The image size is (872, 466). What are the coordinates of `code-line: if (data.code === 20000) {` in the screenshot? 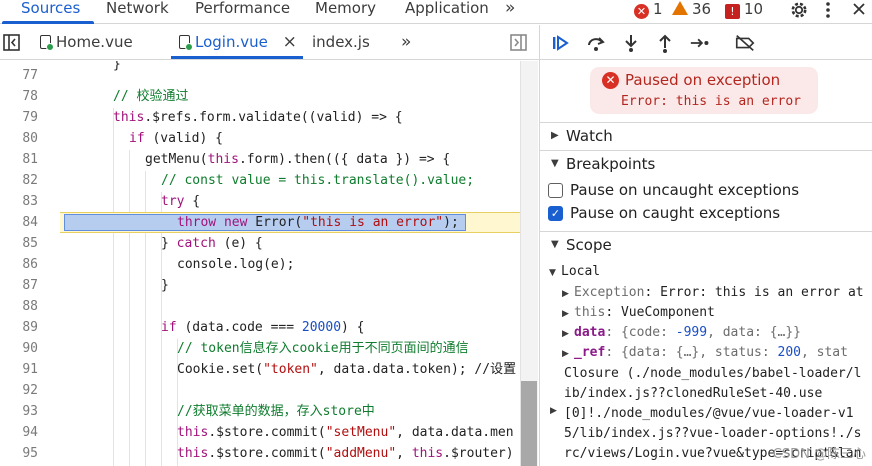 It's located at (263, 327).